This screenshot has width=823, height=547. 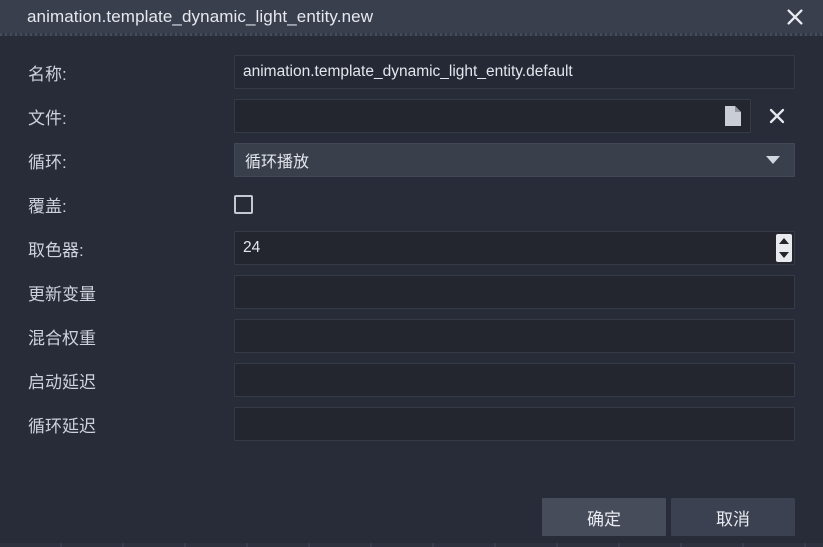 I want to click on form-row-update-variable: 更新变量, so click(x=411, y=292).